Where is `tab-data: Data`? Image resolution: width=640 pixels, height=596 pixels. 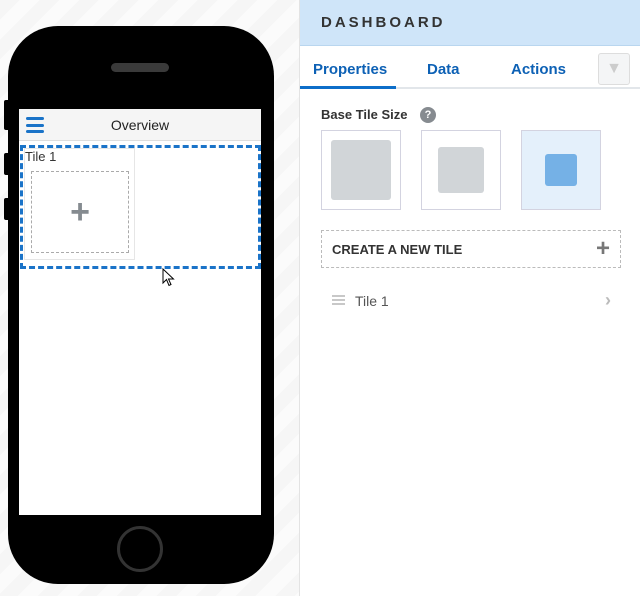 tab-data: Data is located at coordinates (443, 69).